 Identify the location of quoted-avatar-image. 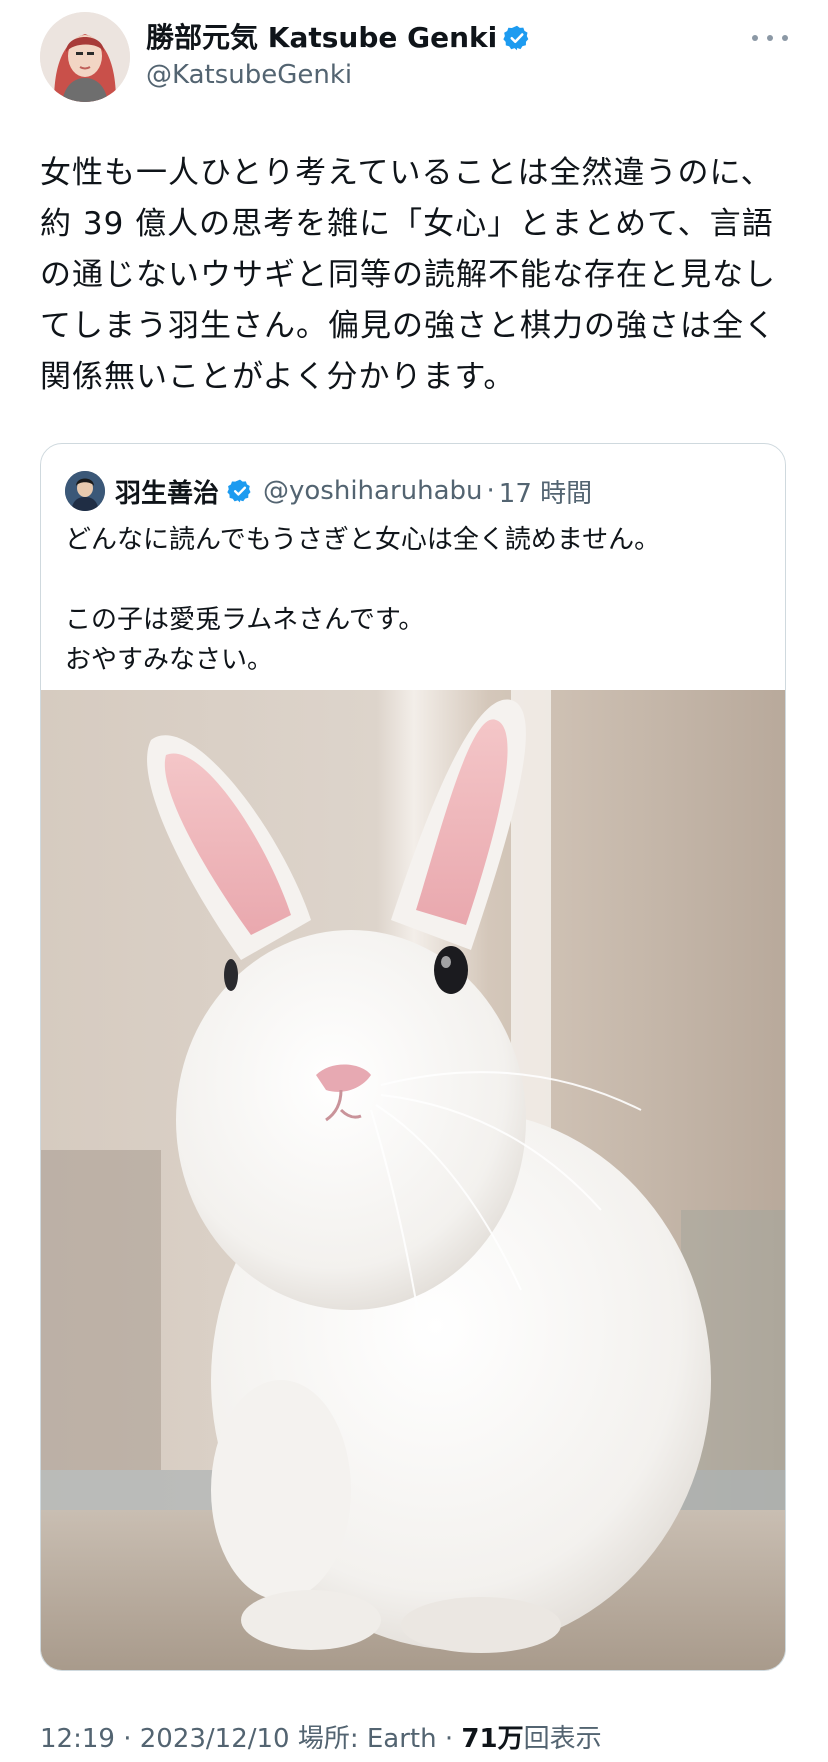
(85, 491).